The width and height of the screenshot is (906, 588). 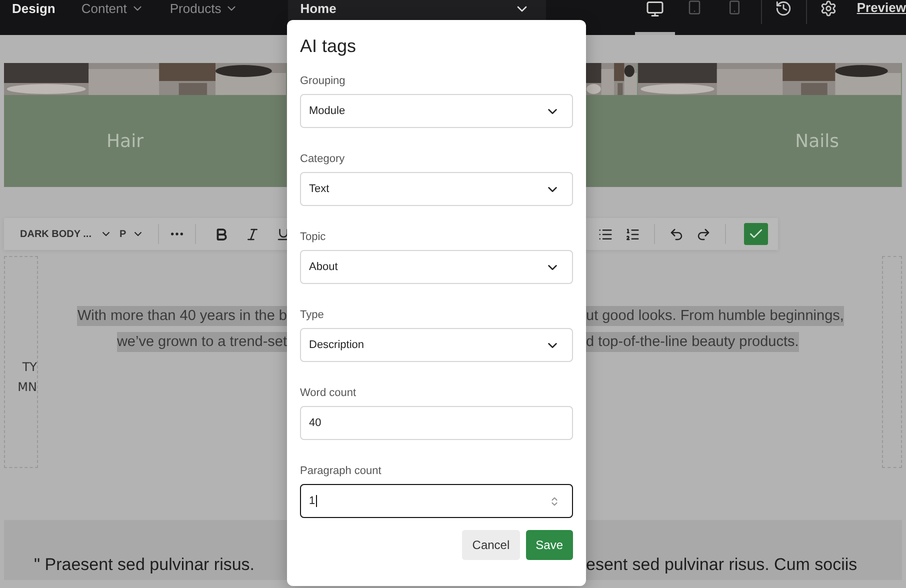 I want to click on quote-text: esent sed pulvinar risus. Cum sociis, so click(x=722, y=564).